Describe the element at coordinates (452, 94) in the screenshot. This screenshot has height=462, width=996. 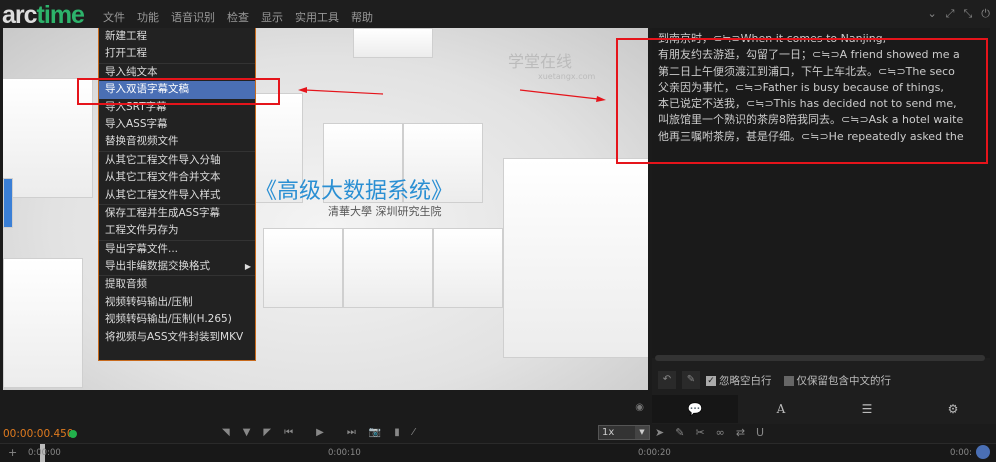
I see `annotation-arrows` at that location.